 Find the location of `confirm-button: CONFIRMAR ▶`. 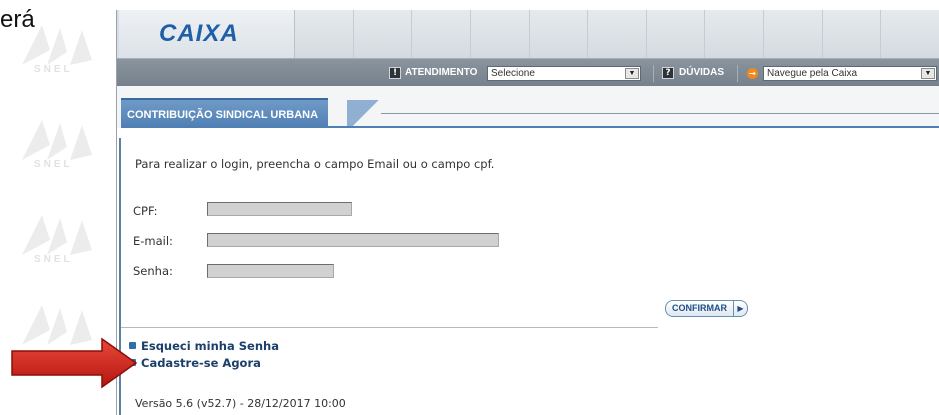

confirm-button: CONFIRMAR ▶ is located at coordinates (706, 308).